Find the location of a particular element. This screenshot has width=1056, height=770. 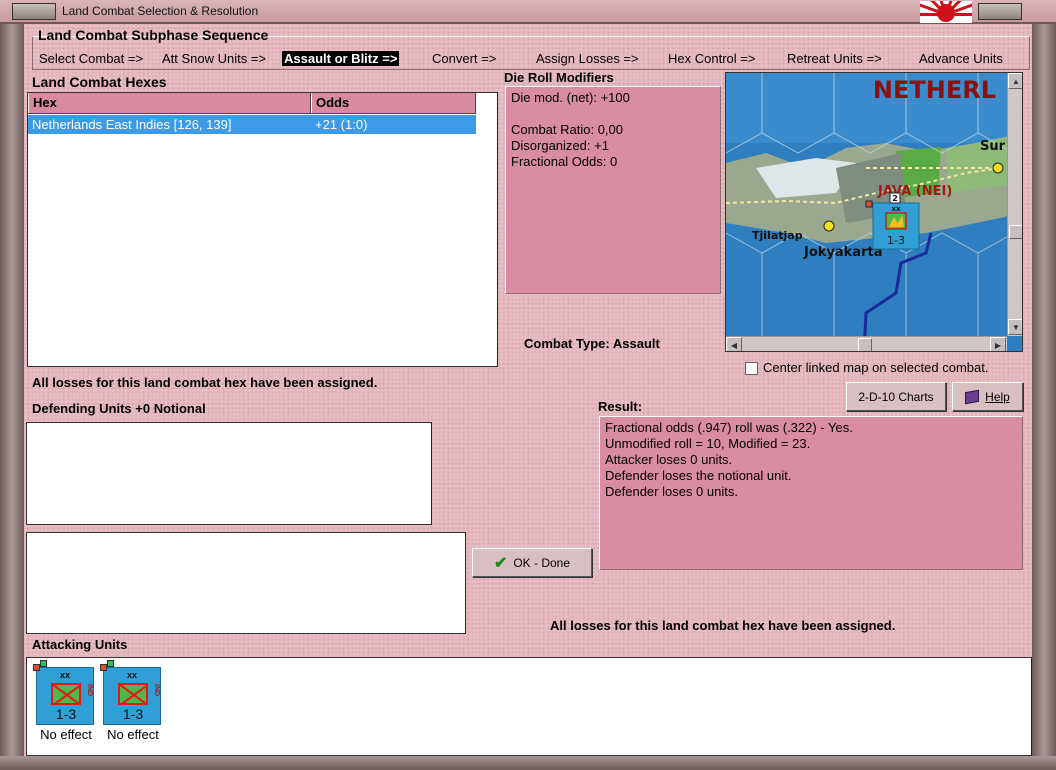

map-title: NETHERL is located at coordinates (934, 90).